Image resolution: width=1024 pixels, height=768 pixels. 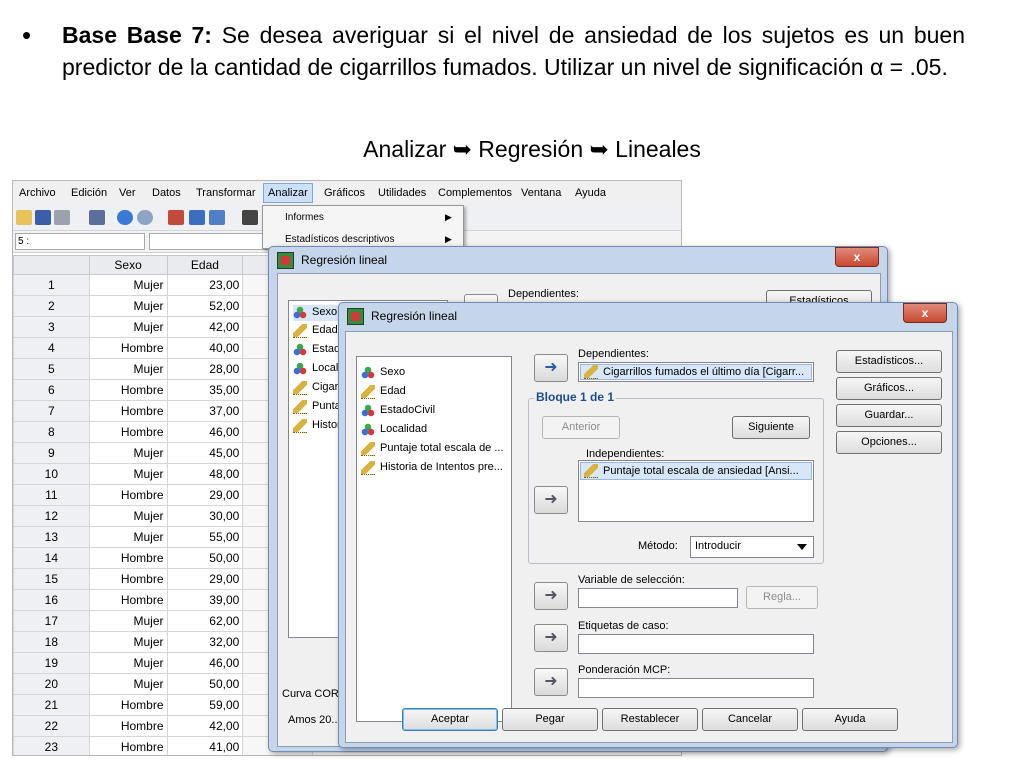 I want to click on metodo-select: Introducir, so click(x=752, y=547).